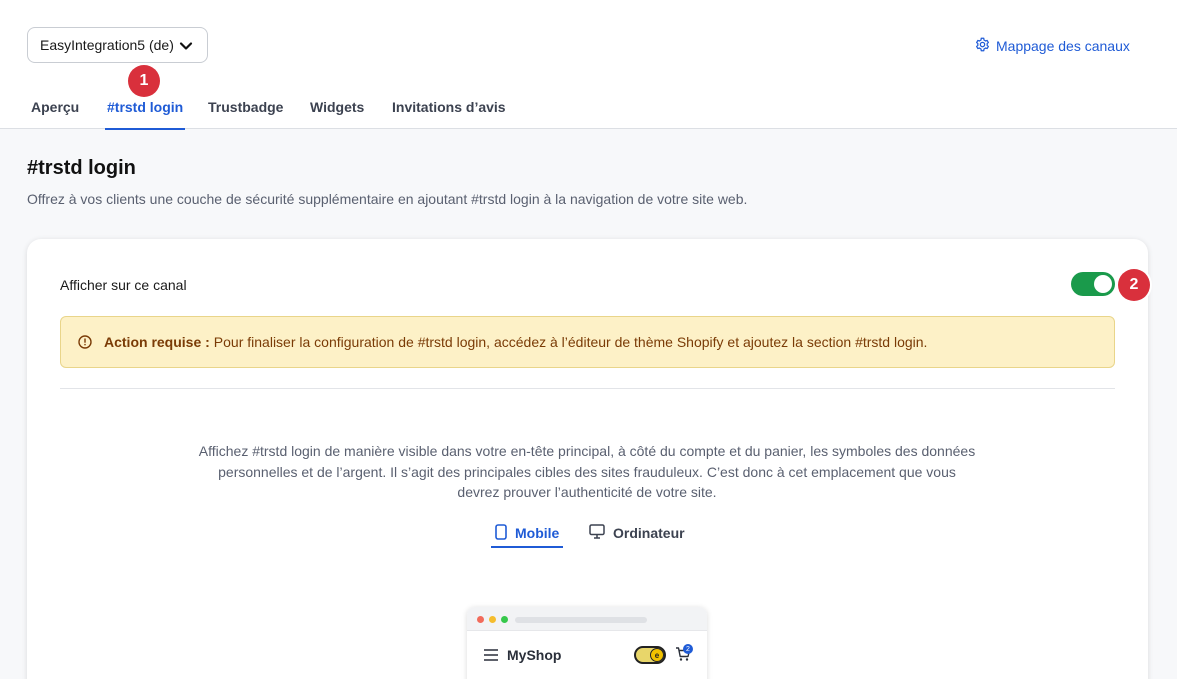  I want to click on toggle-knob, so click(1103, 284).